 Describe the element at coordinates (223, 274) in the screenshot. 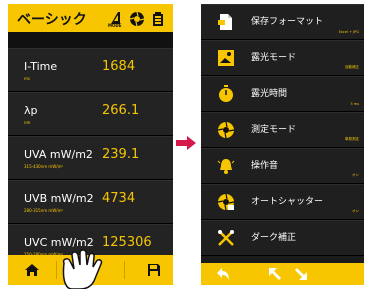

I see `back-icon` at that location.